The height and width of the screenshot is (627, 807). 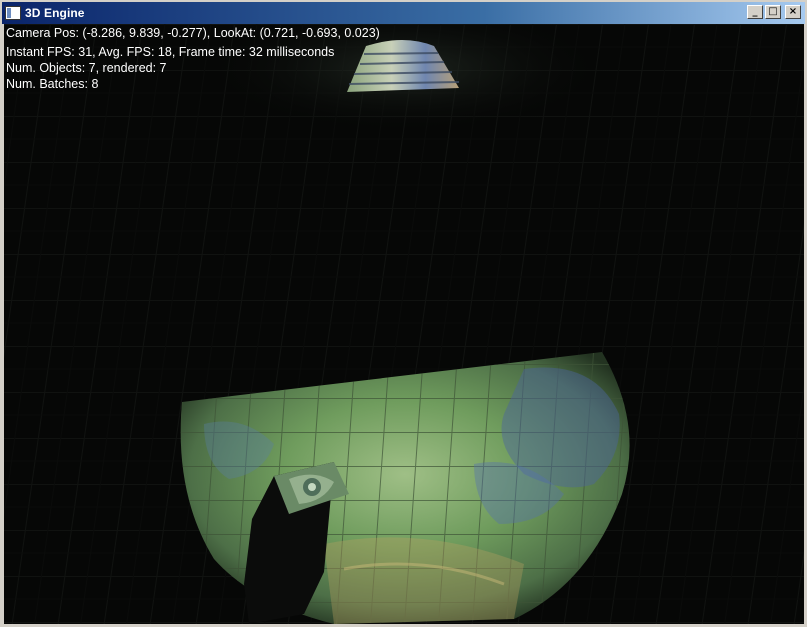 What do you see at coordinates (55, 13) in the screenshot?
I see `window-title: 3D Engine` at bounding box center [55, 13].